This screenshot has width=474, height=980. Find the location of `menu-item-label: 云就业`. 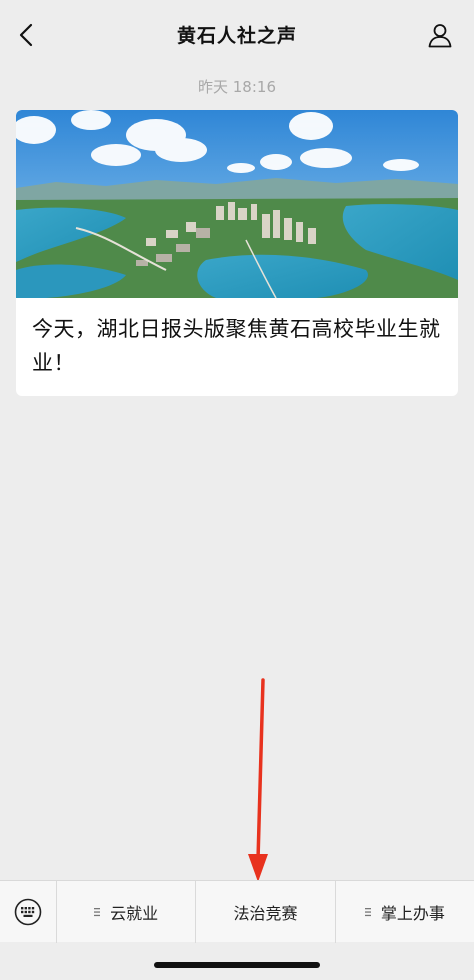

menu-item-label: 云就业 is located at coordinates (134, 913).